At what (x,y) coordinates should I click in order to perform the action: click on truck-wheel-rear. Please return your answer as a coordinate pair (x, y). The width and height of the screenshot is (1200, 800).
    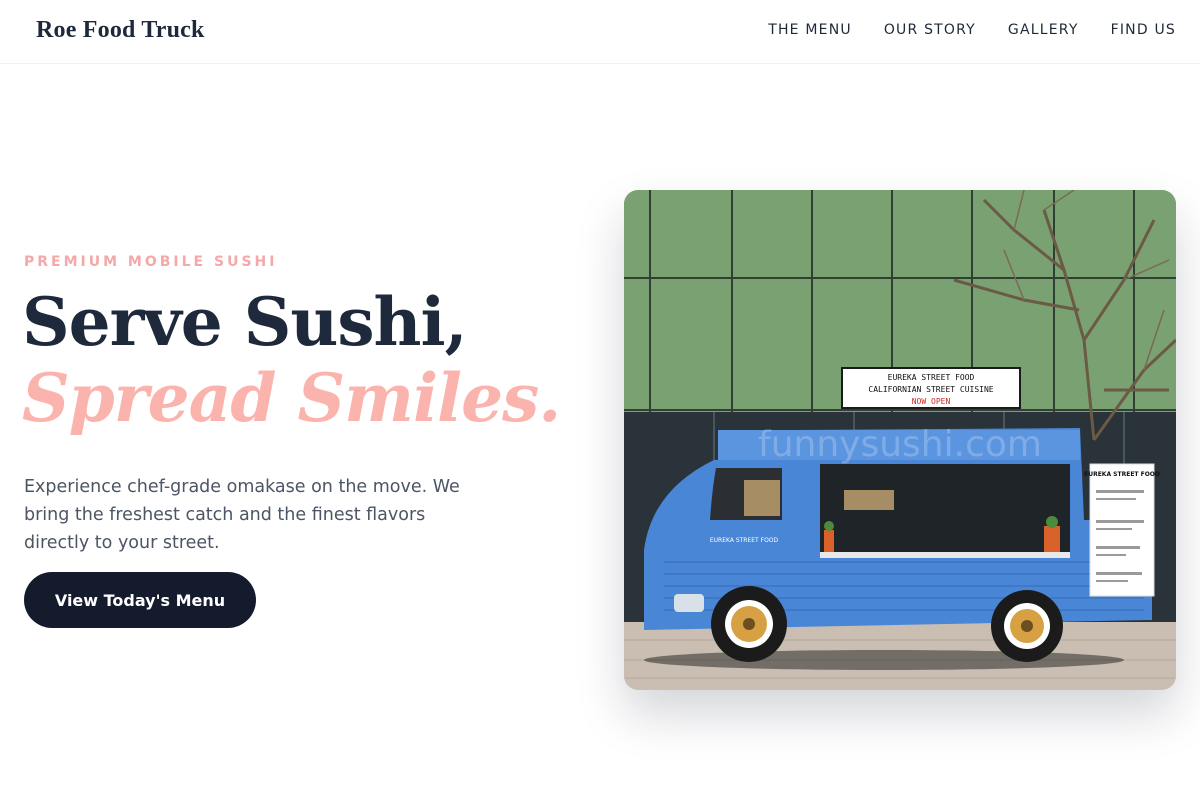
    Looking at the image, I should click on (1027, 626).